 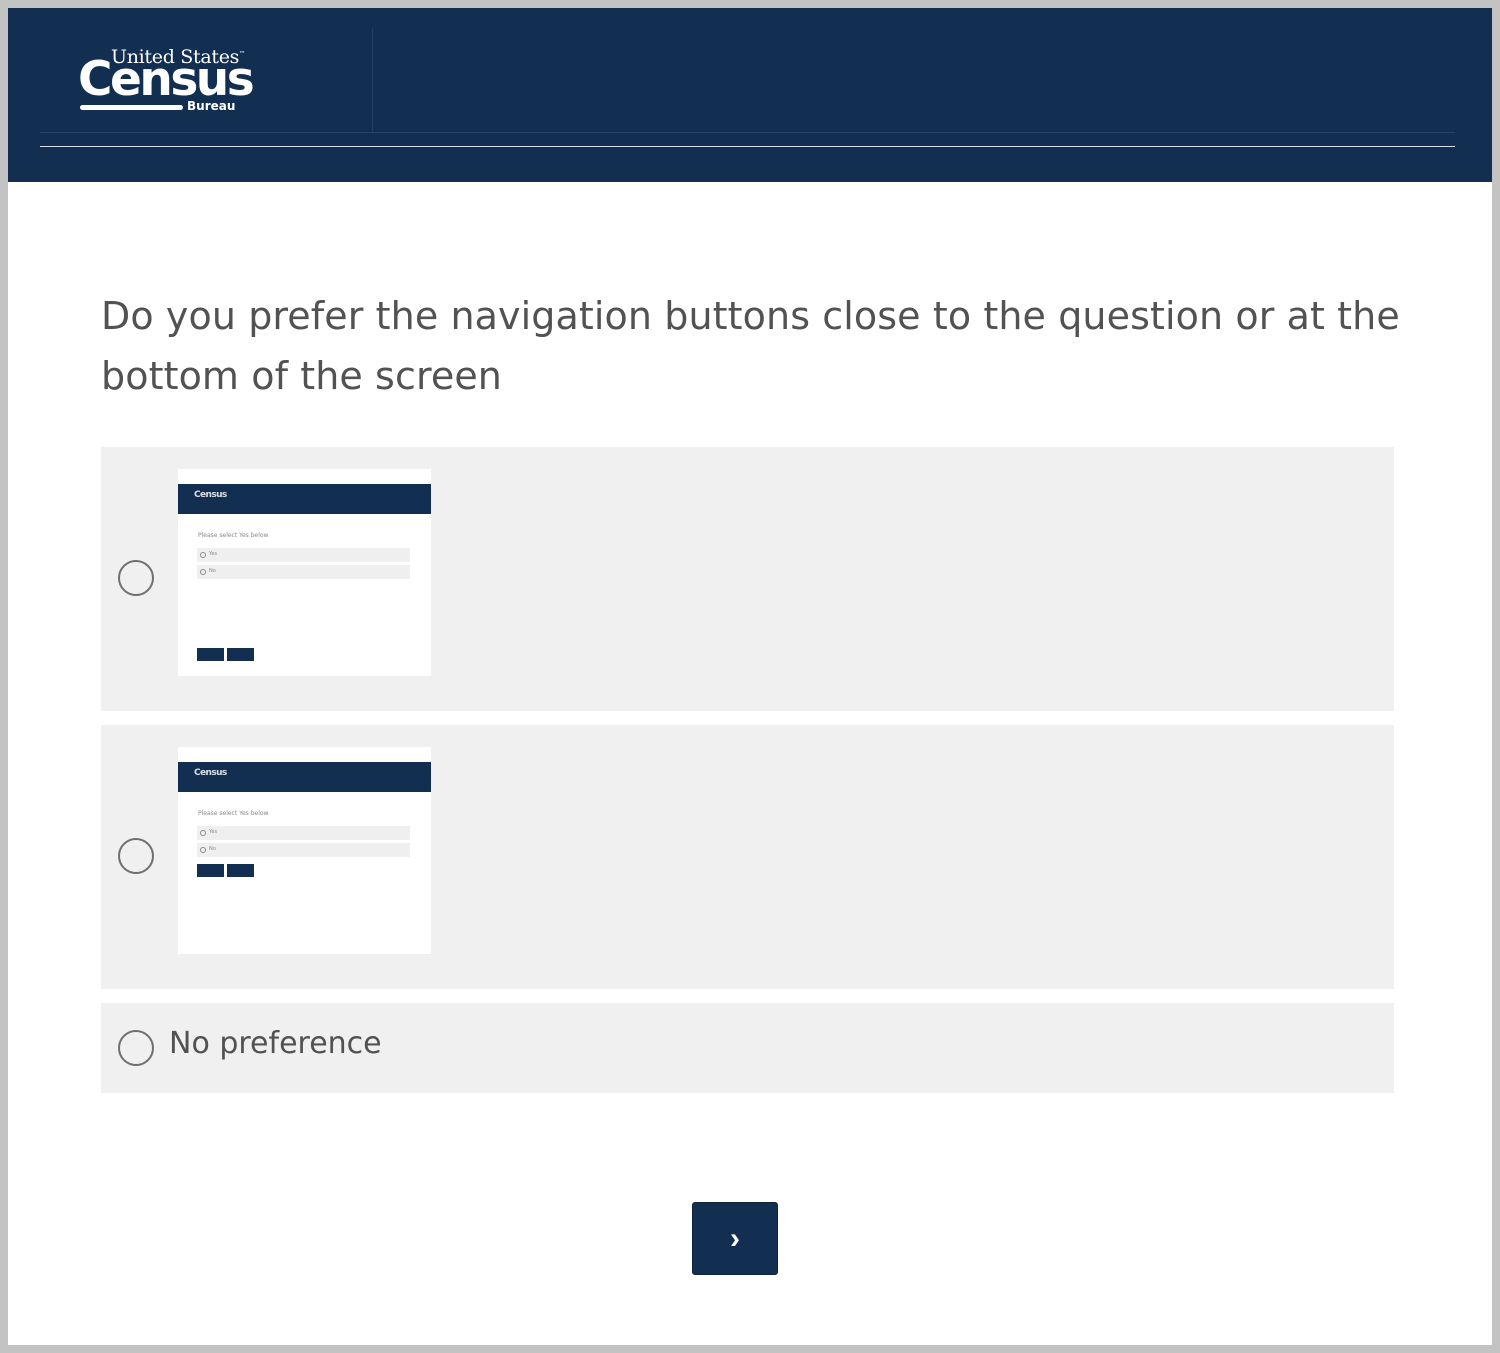 What do you see at coordinates (275, 1043) in the screenshot?
I see `choice-label: No preference` at bounding box center [275, 1043].